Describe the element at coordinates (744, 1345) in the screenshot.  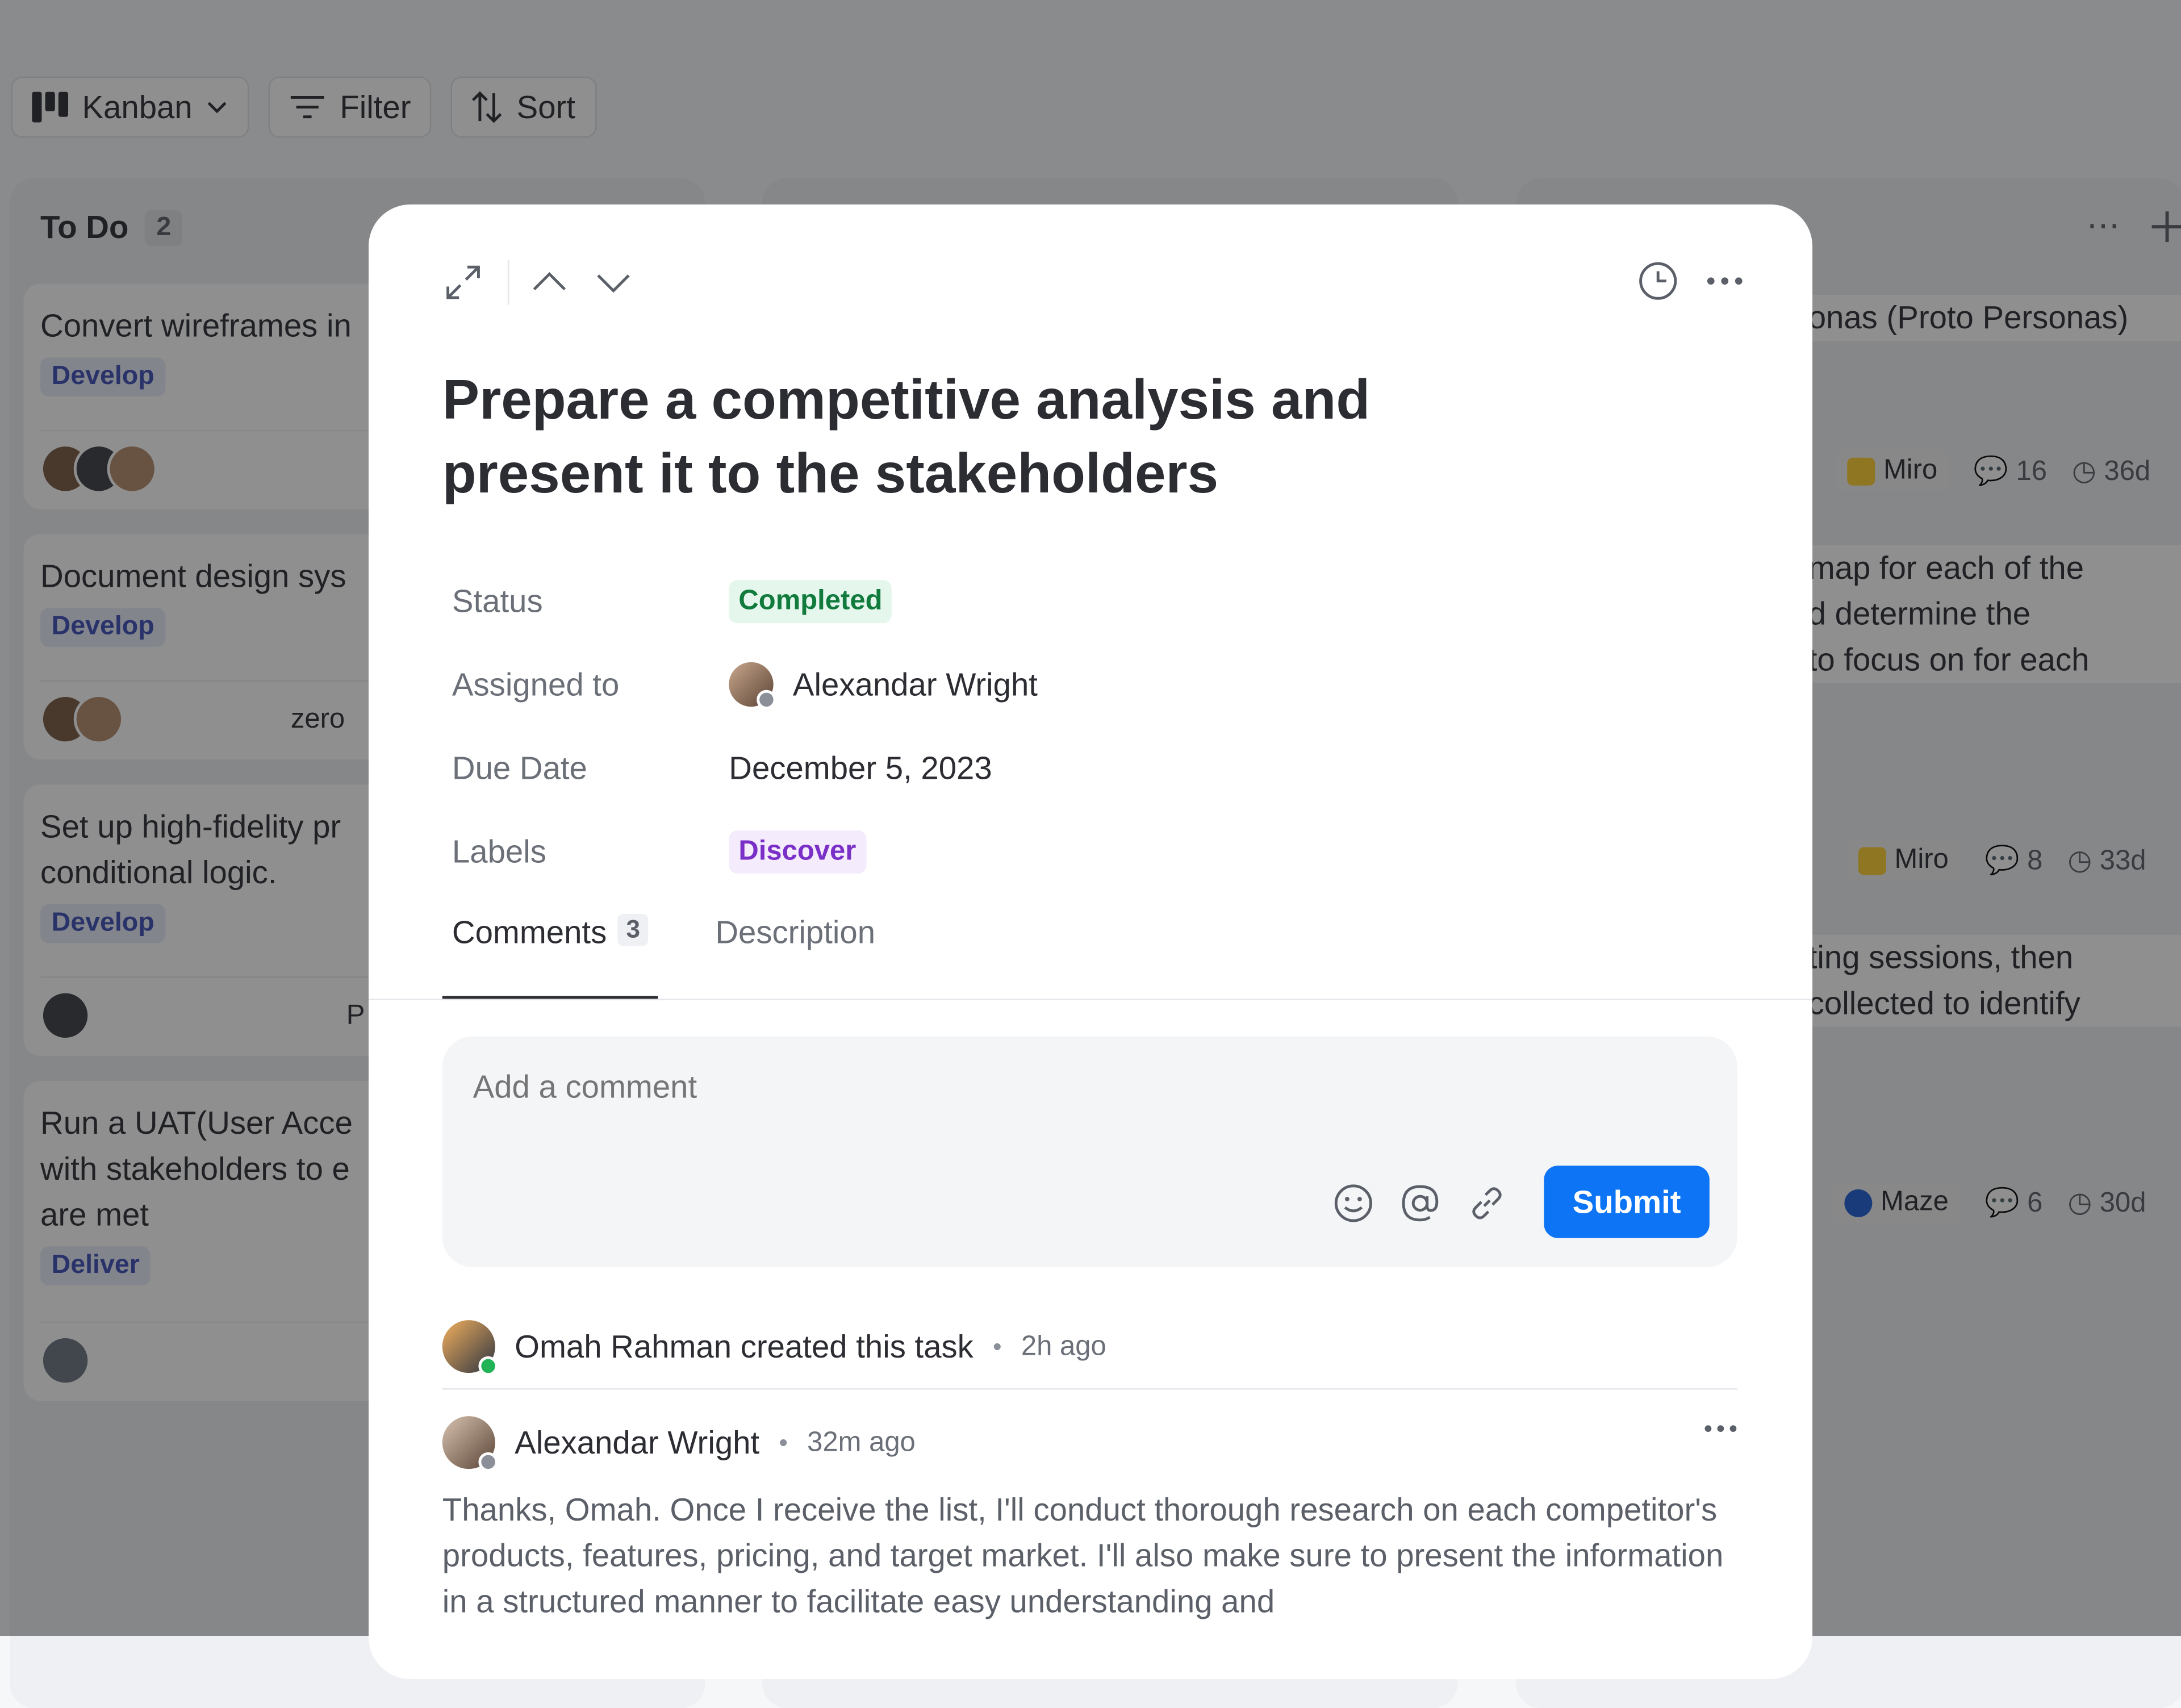
I see `activity-text: Omah Rahman created this task` at that location.